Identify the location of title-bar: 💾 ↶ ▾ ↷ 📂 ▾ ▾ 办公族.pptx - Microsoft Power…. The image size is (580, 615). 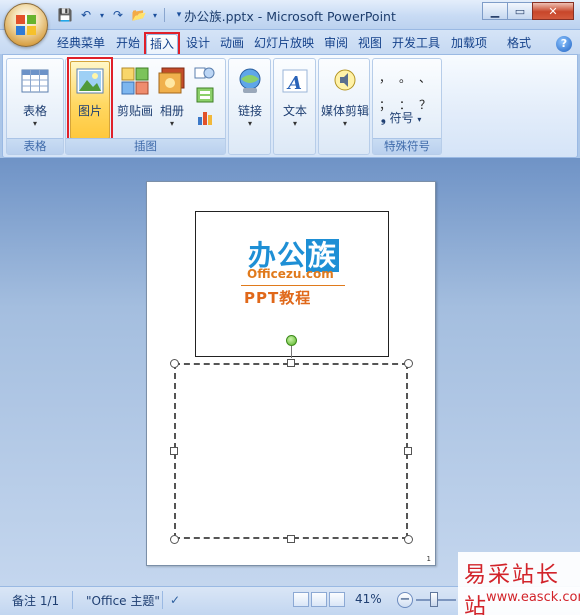
(290, 15).